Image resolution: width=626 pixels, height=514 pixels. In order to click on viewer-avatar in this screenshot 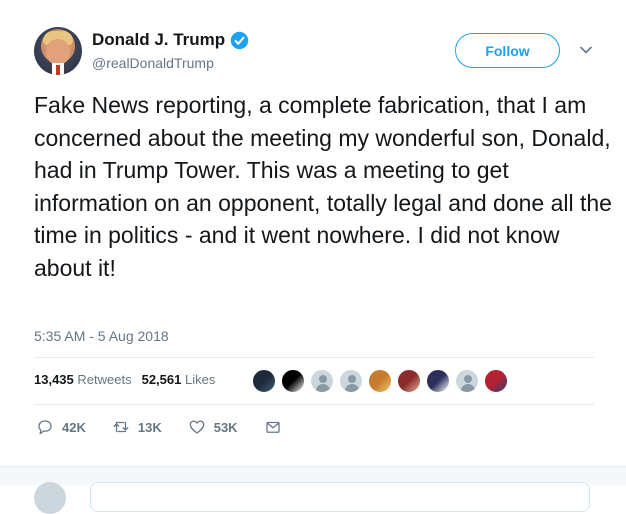, I will do `click(50, 498)`.